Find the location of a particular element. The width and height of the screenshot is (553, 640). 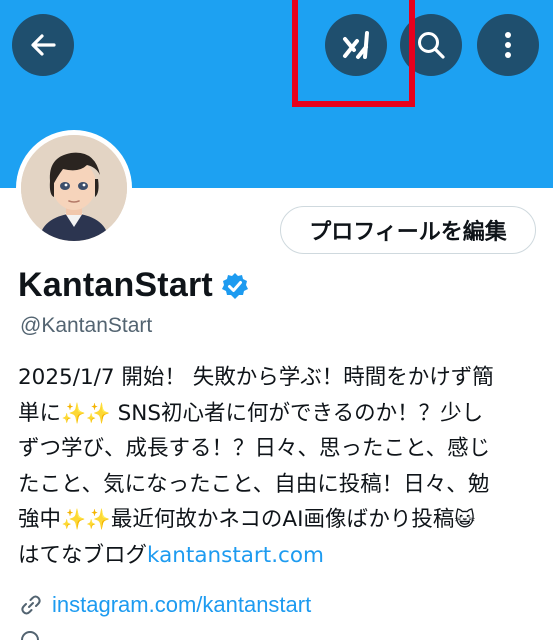

bio-line: 強中✨✨最近何故かネコのAI画像ばかり投稿😺 is located at coordinates (278, 520).